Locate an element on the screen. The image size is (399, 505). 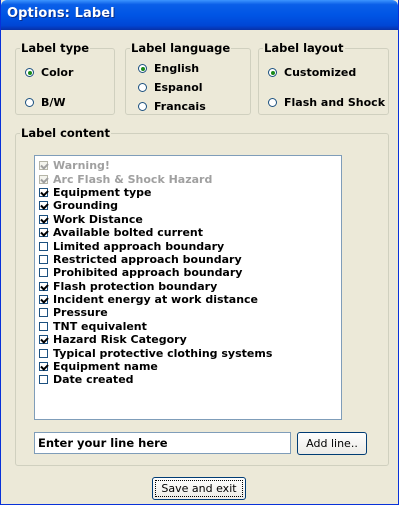
checklist-item-label: Limited approach boundary is located at coordinates (139, 246).